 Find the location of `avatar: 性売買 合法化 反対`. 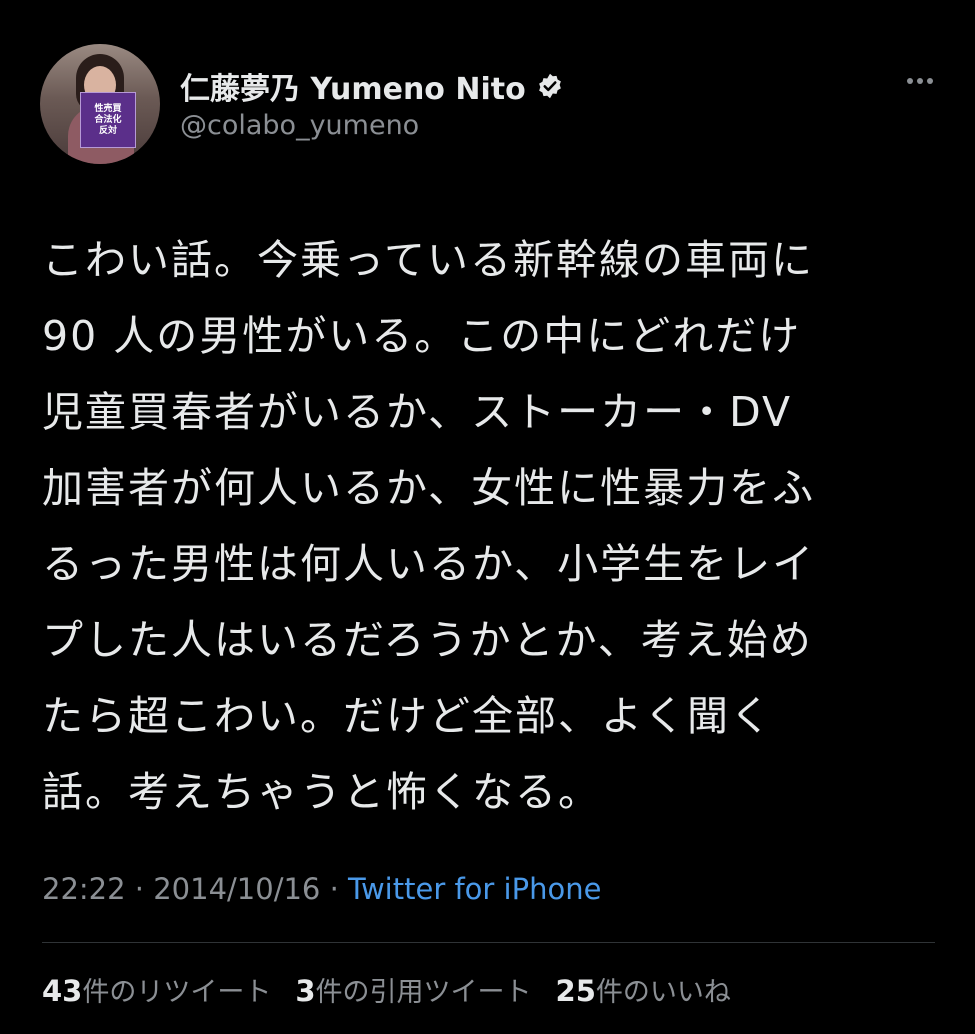

avatar: 性売買 合法化 反対 is located at coordinates (100, 104).